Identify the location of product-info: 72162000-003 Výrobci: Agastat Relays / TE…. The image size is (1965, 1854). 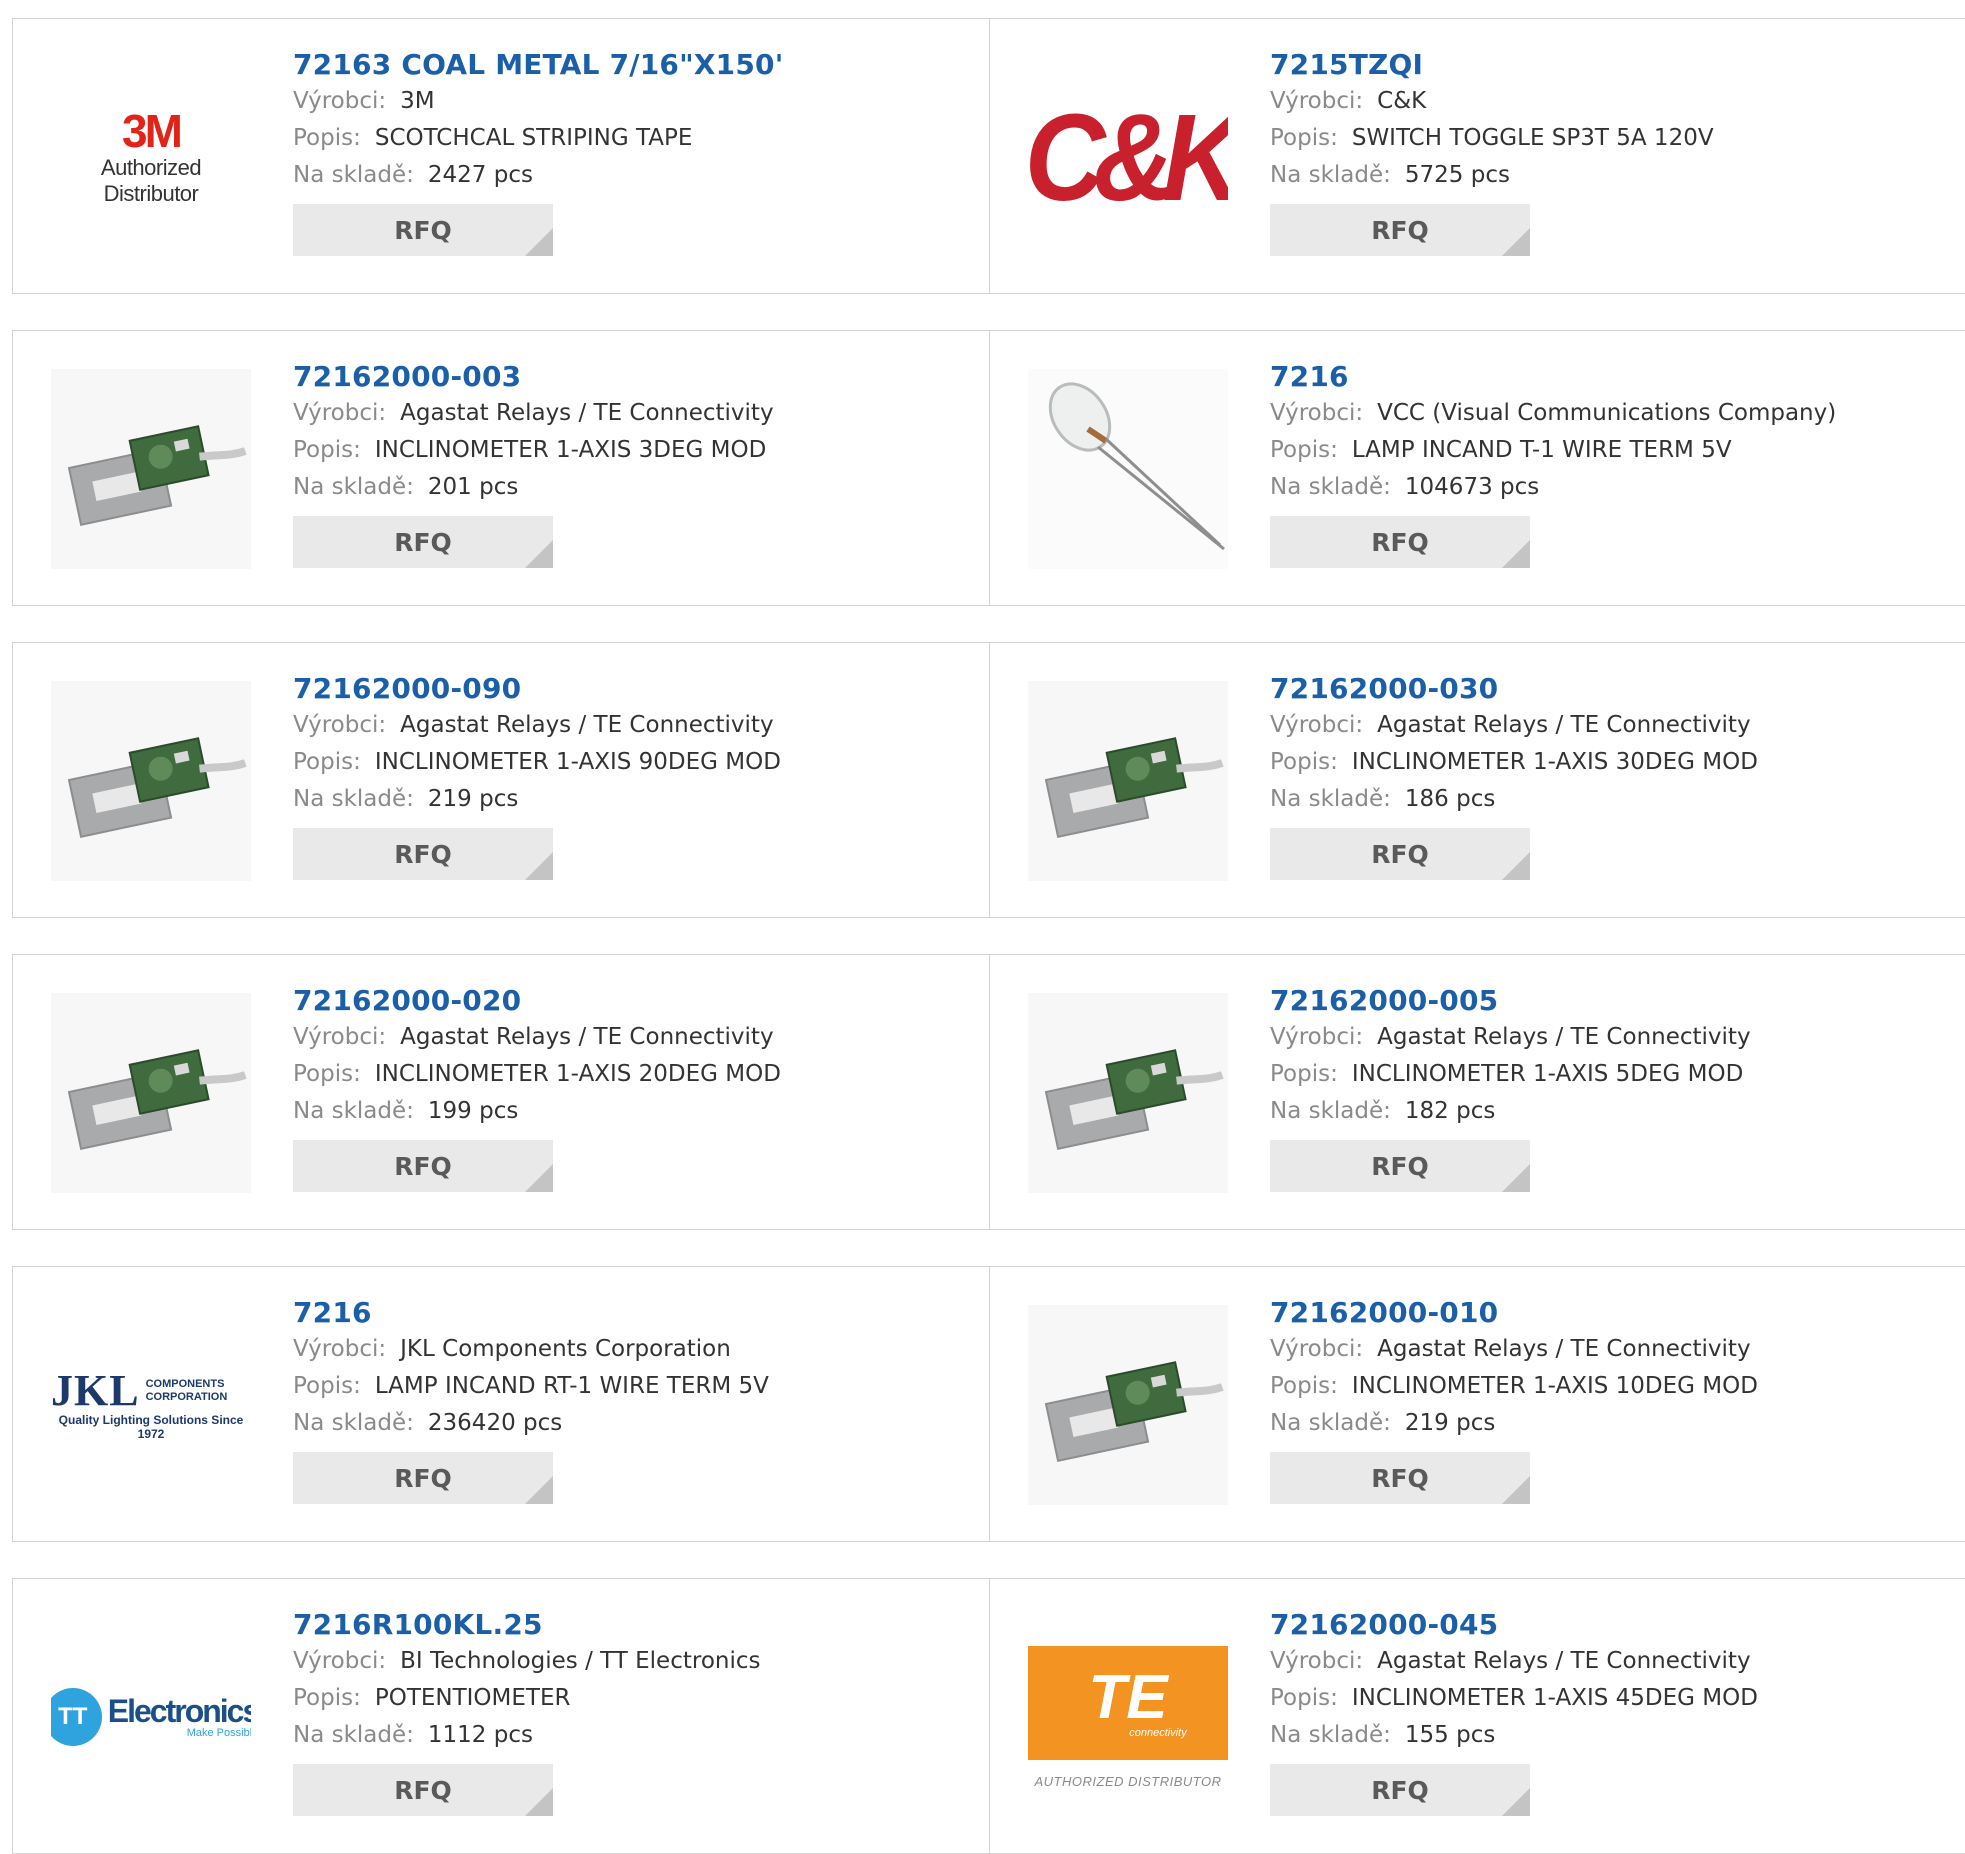
(637, 464).